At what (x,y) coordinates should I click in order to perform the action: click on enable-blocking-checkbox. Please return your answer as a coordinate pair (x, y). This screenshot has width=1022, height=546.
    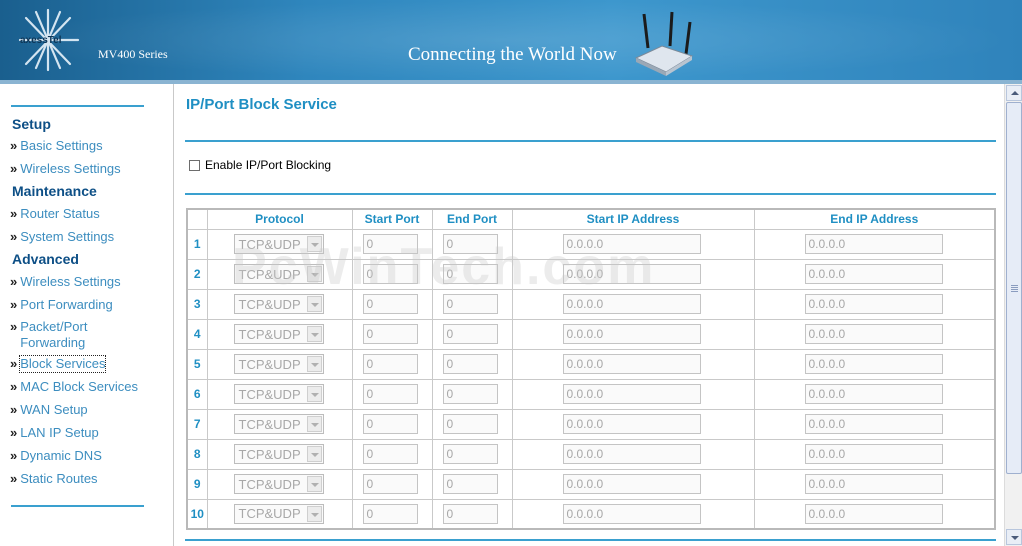
    Looking at the image, I should click on (194, 165).